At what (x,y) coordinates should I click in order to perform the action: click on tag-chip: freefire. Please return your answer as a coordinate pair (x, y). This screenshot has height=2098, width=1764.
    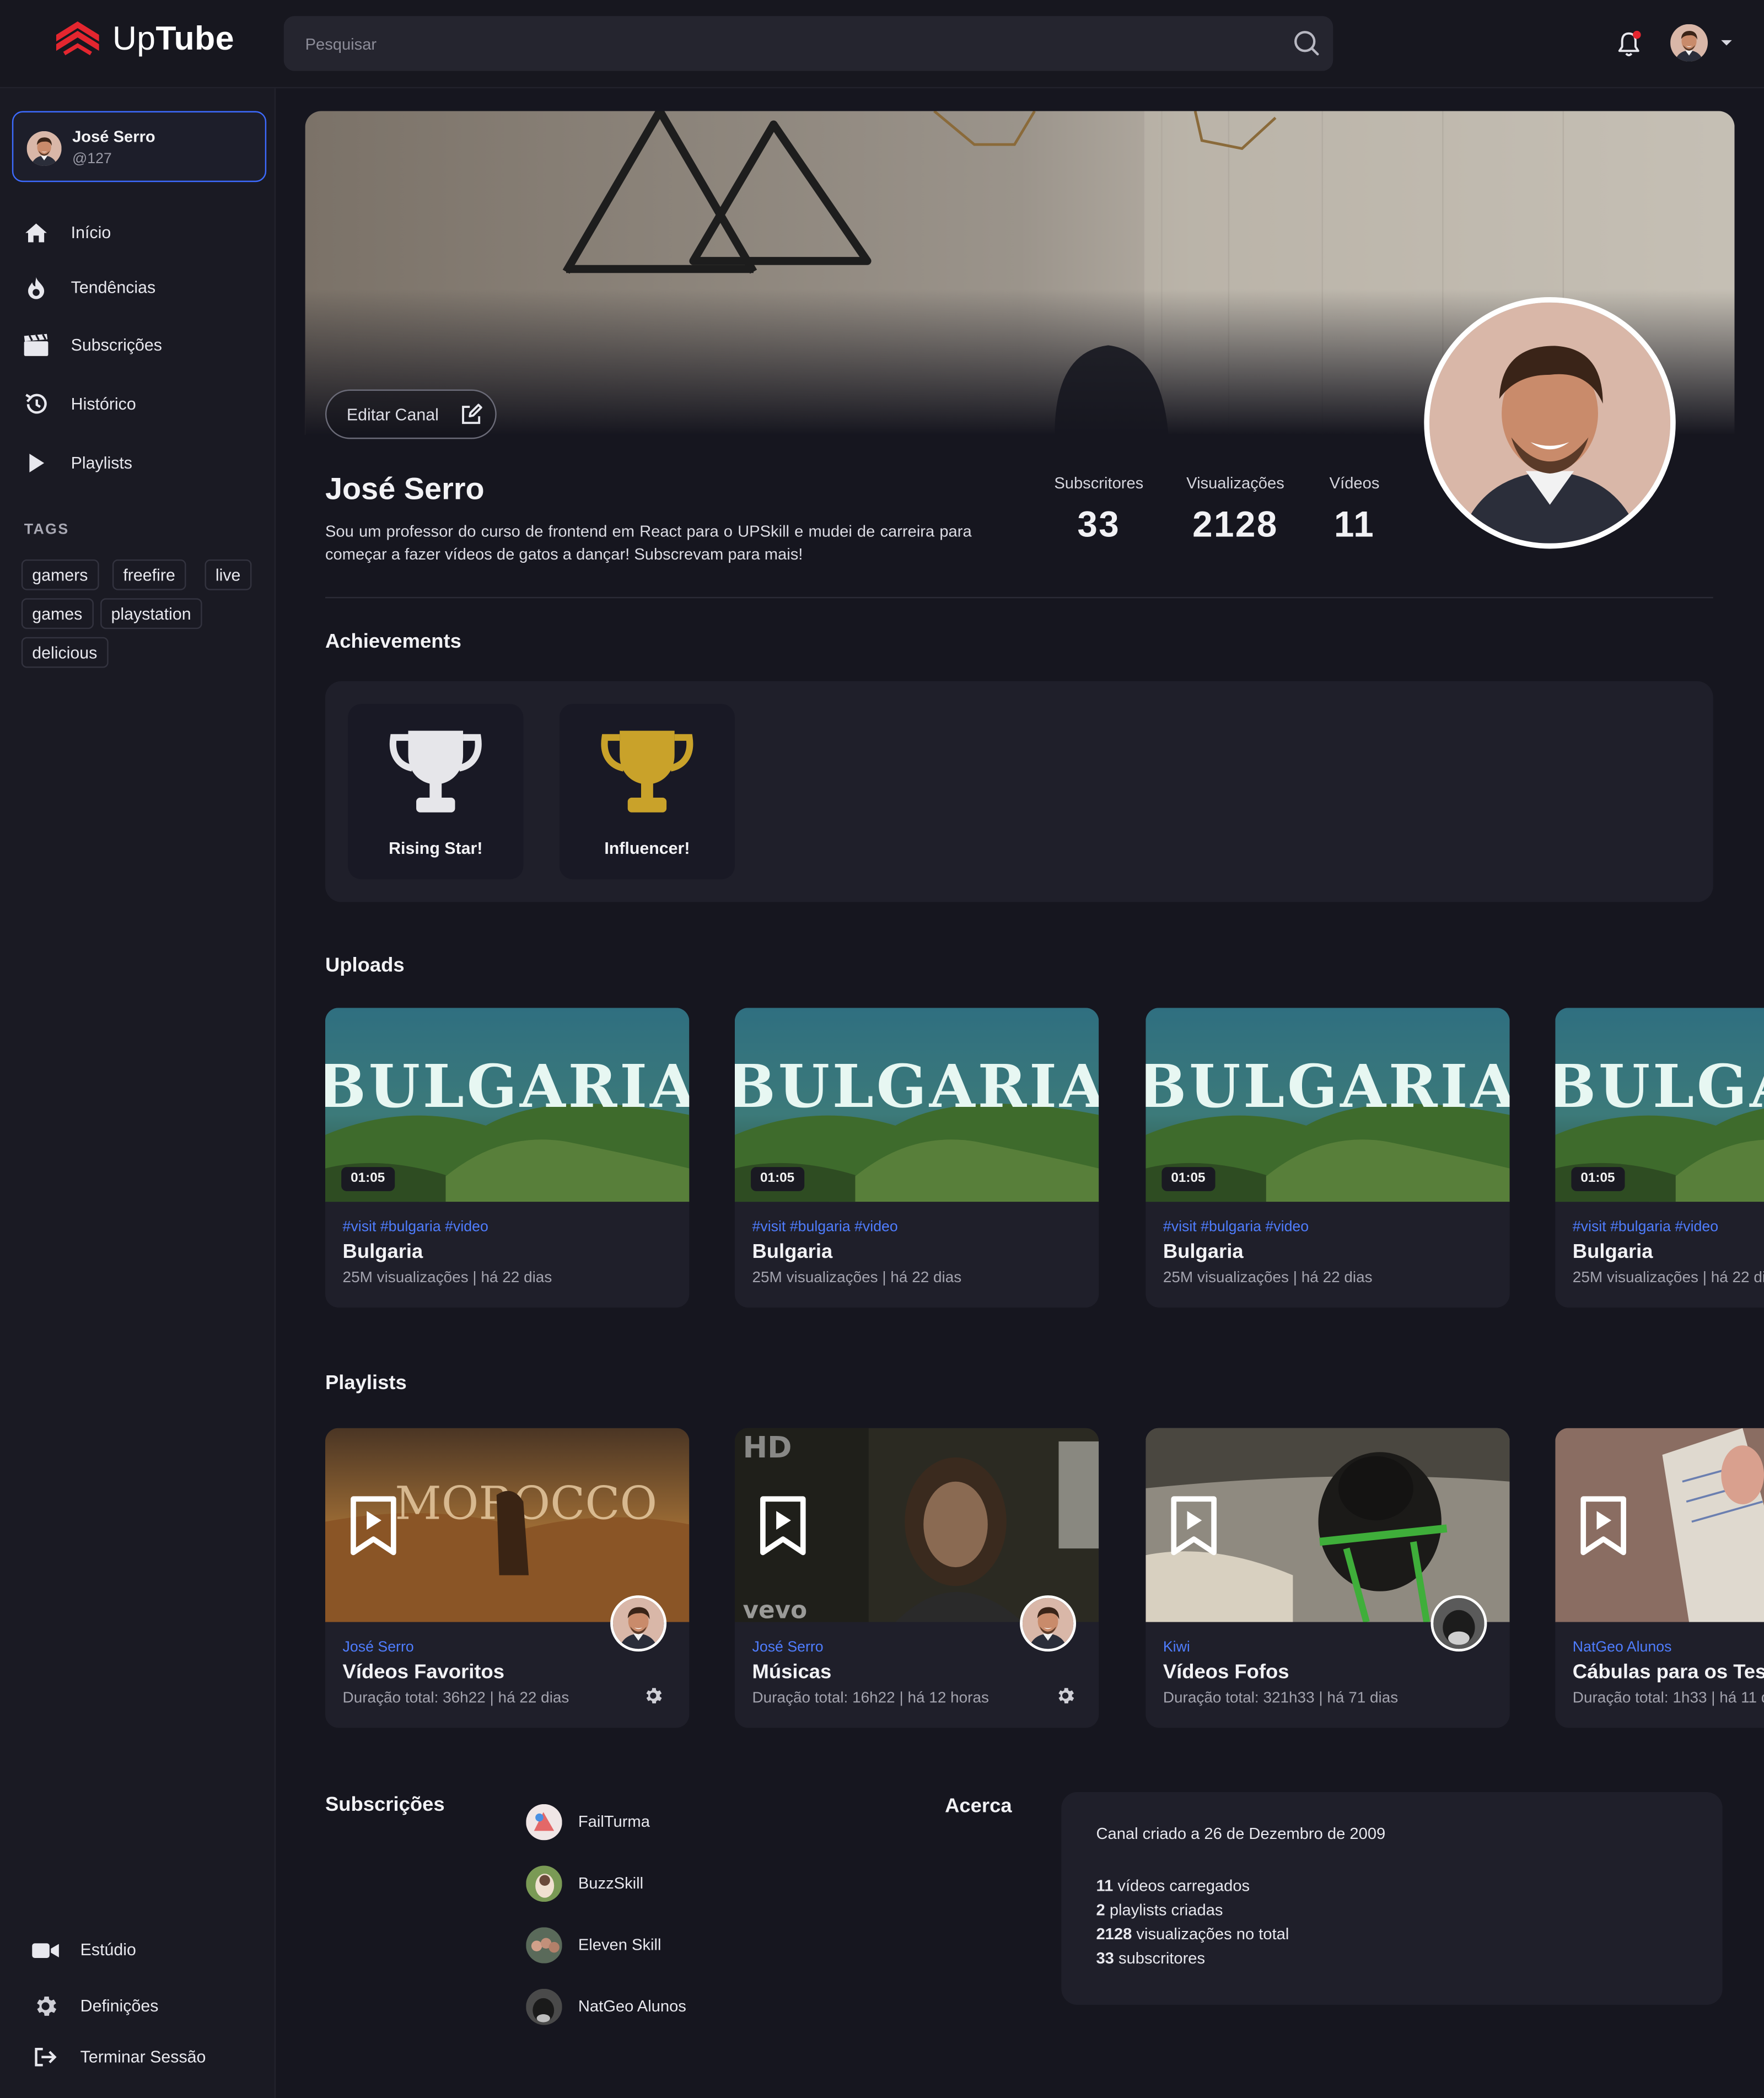
    Looking at the image, I should click on (149, 574).